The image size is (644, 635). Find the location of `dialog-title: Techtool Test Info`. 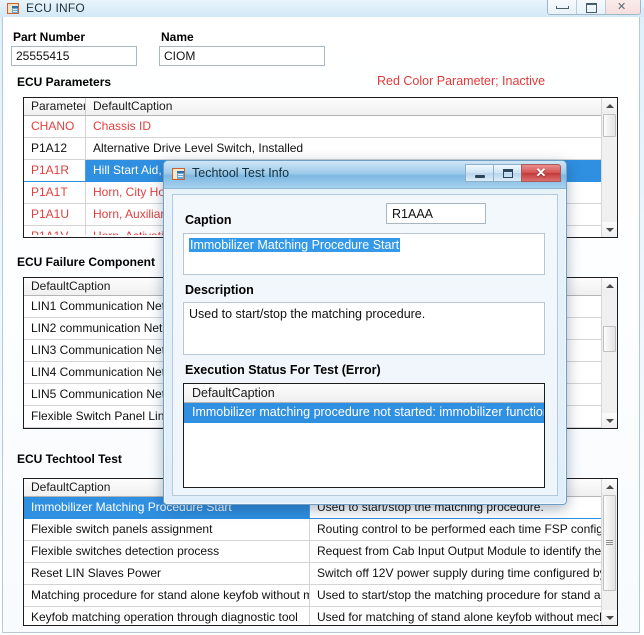

dialog-title: Techtool Test Info is located at coordinates (241, 173).